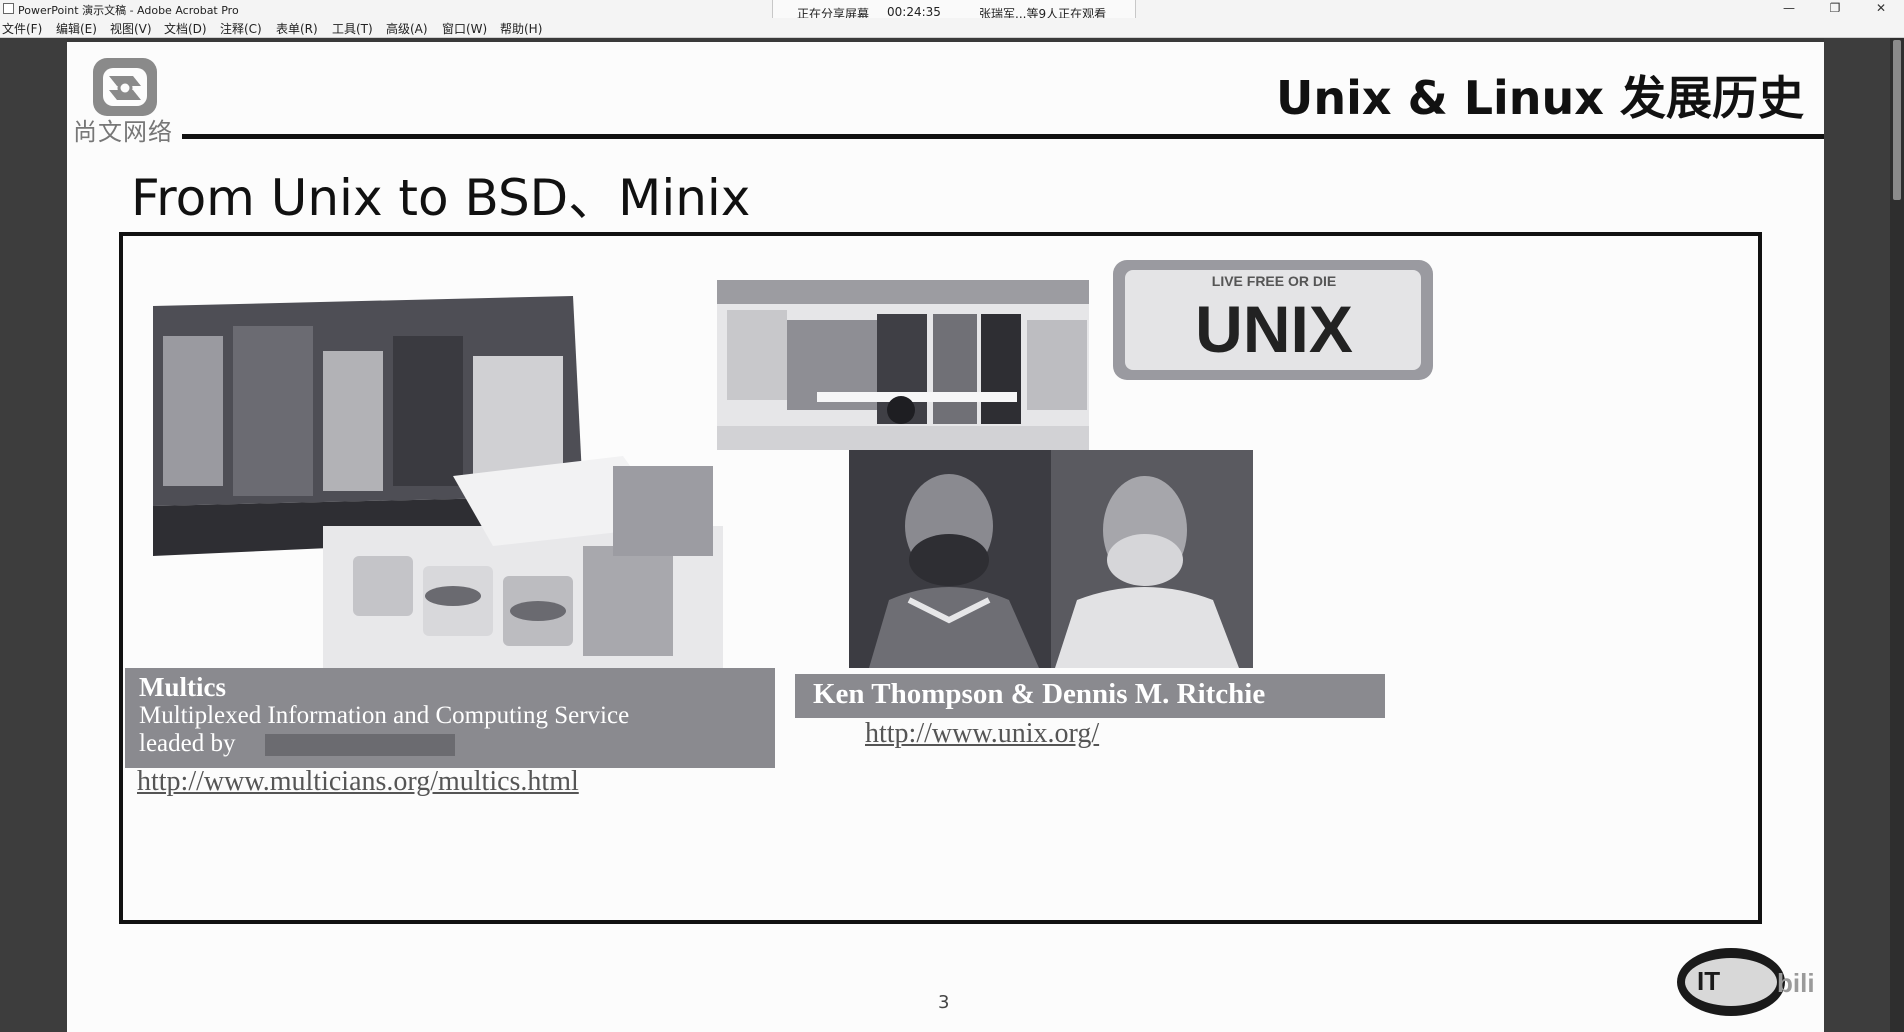  I want to click on menu-forms: 表单(R), so click(297, 28).